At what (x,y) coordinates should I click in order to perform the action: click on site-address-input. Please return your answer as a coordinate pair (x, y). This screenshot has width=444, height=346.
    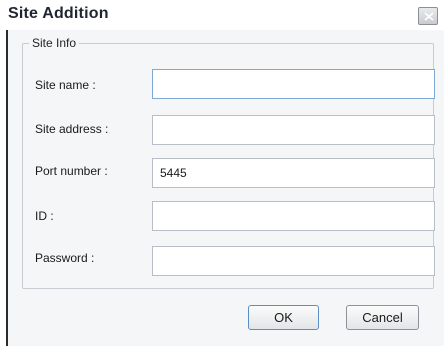
    Looking at the image, I should click on (293, 130).